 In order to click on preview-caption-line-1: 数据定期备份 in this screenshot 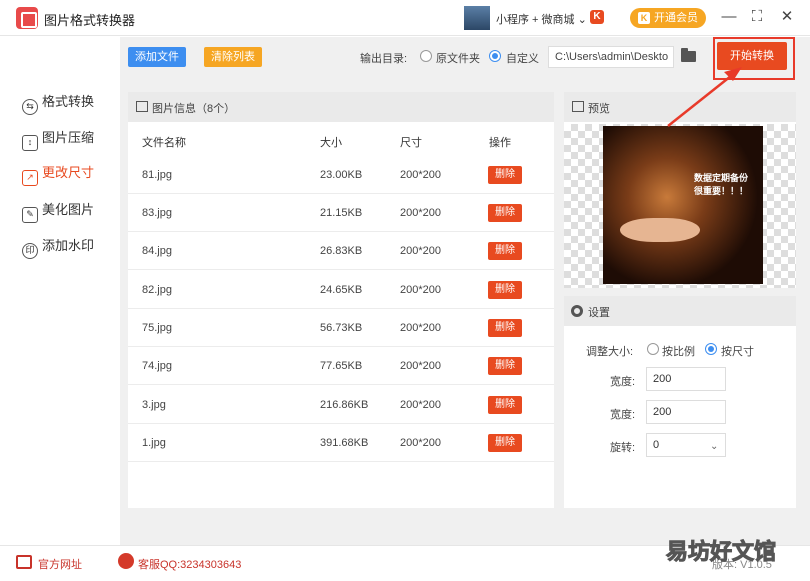, I will do `click(721, 178)`.